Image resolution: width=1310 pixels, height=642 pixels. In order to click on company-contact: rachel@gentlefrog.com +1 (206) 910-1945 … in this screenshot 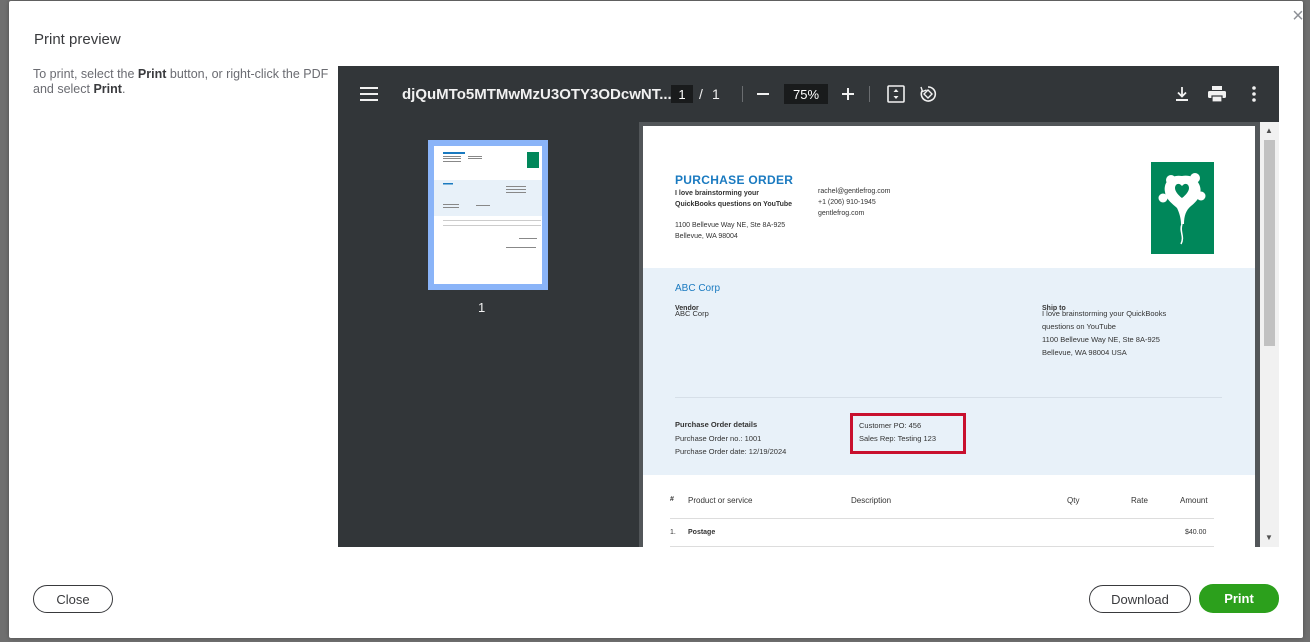, I will do `click(854, 202)`.